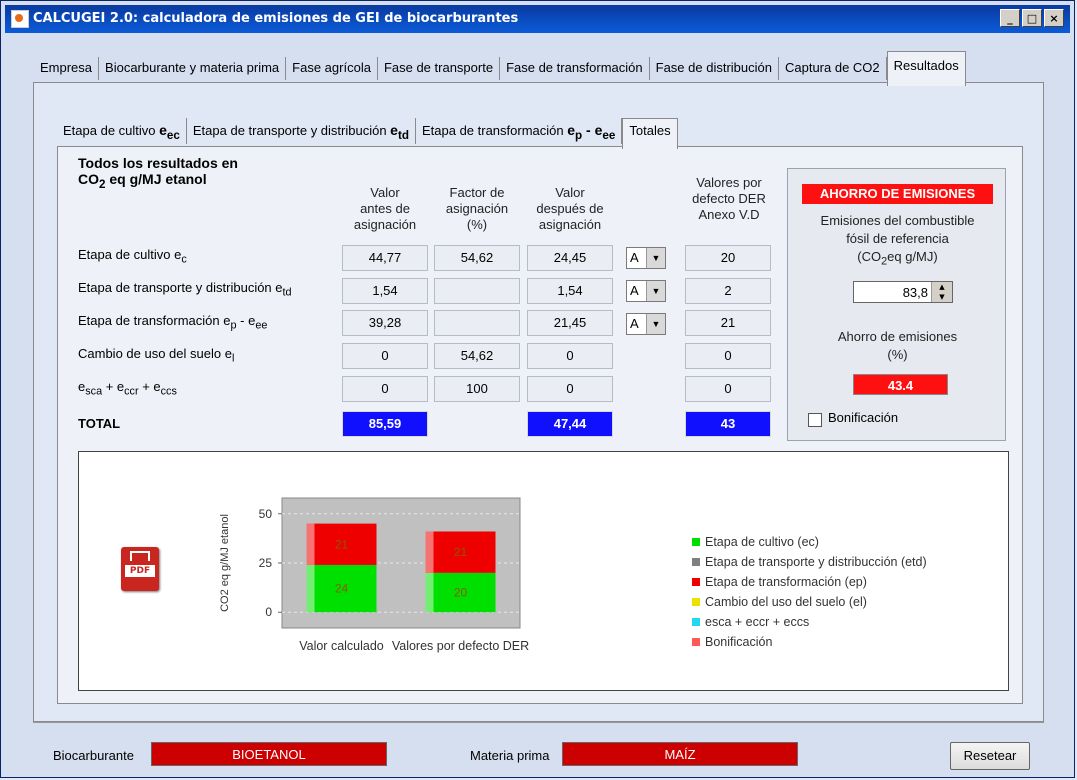 This screenshot has height=780, width=1077. I want to click on savings-title: AHORRO DE EMISIONES, so click(897, 194).